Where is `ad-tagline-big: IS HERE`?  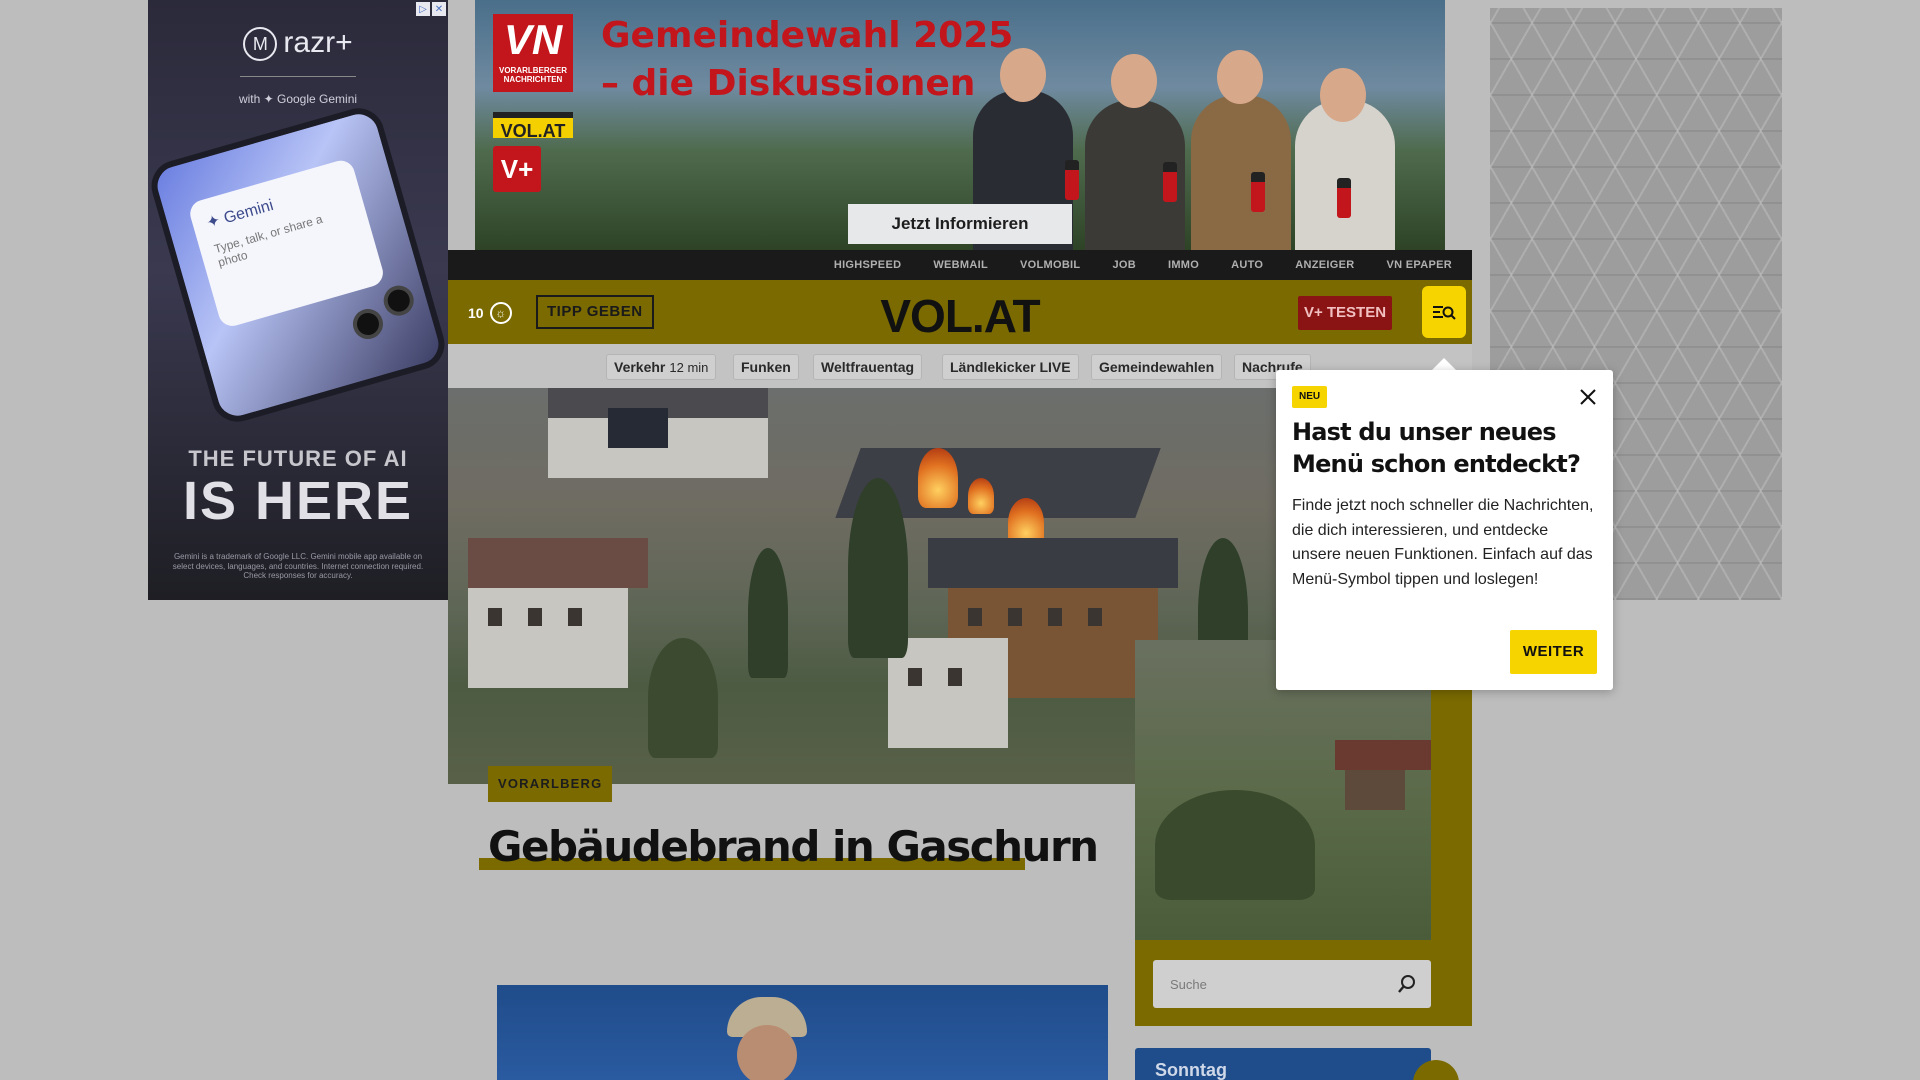 ad-tagline-big: IS HERE is located at coordinates (298, 501).